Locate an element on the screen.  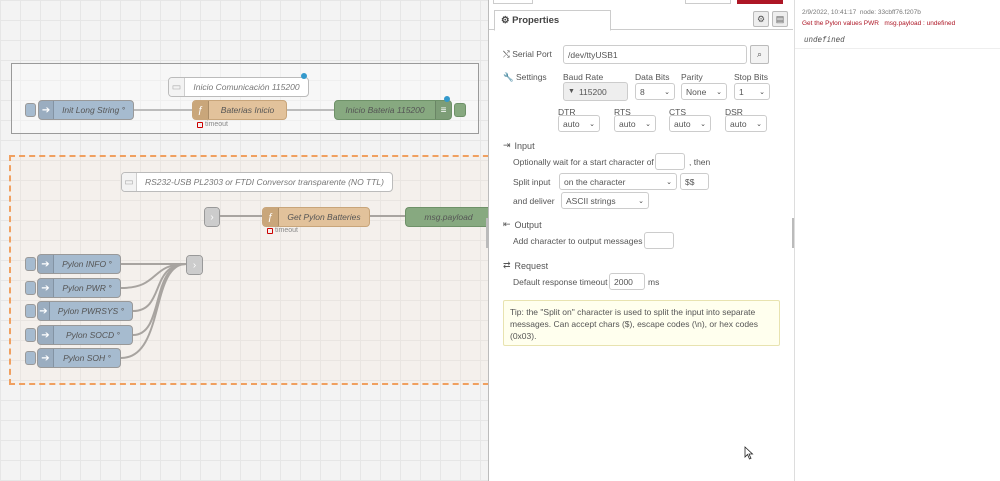
start-char-input is located at coordinates (670, 161).